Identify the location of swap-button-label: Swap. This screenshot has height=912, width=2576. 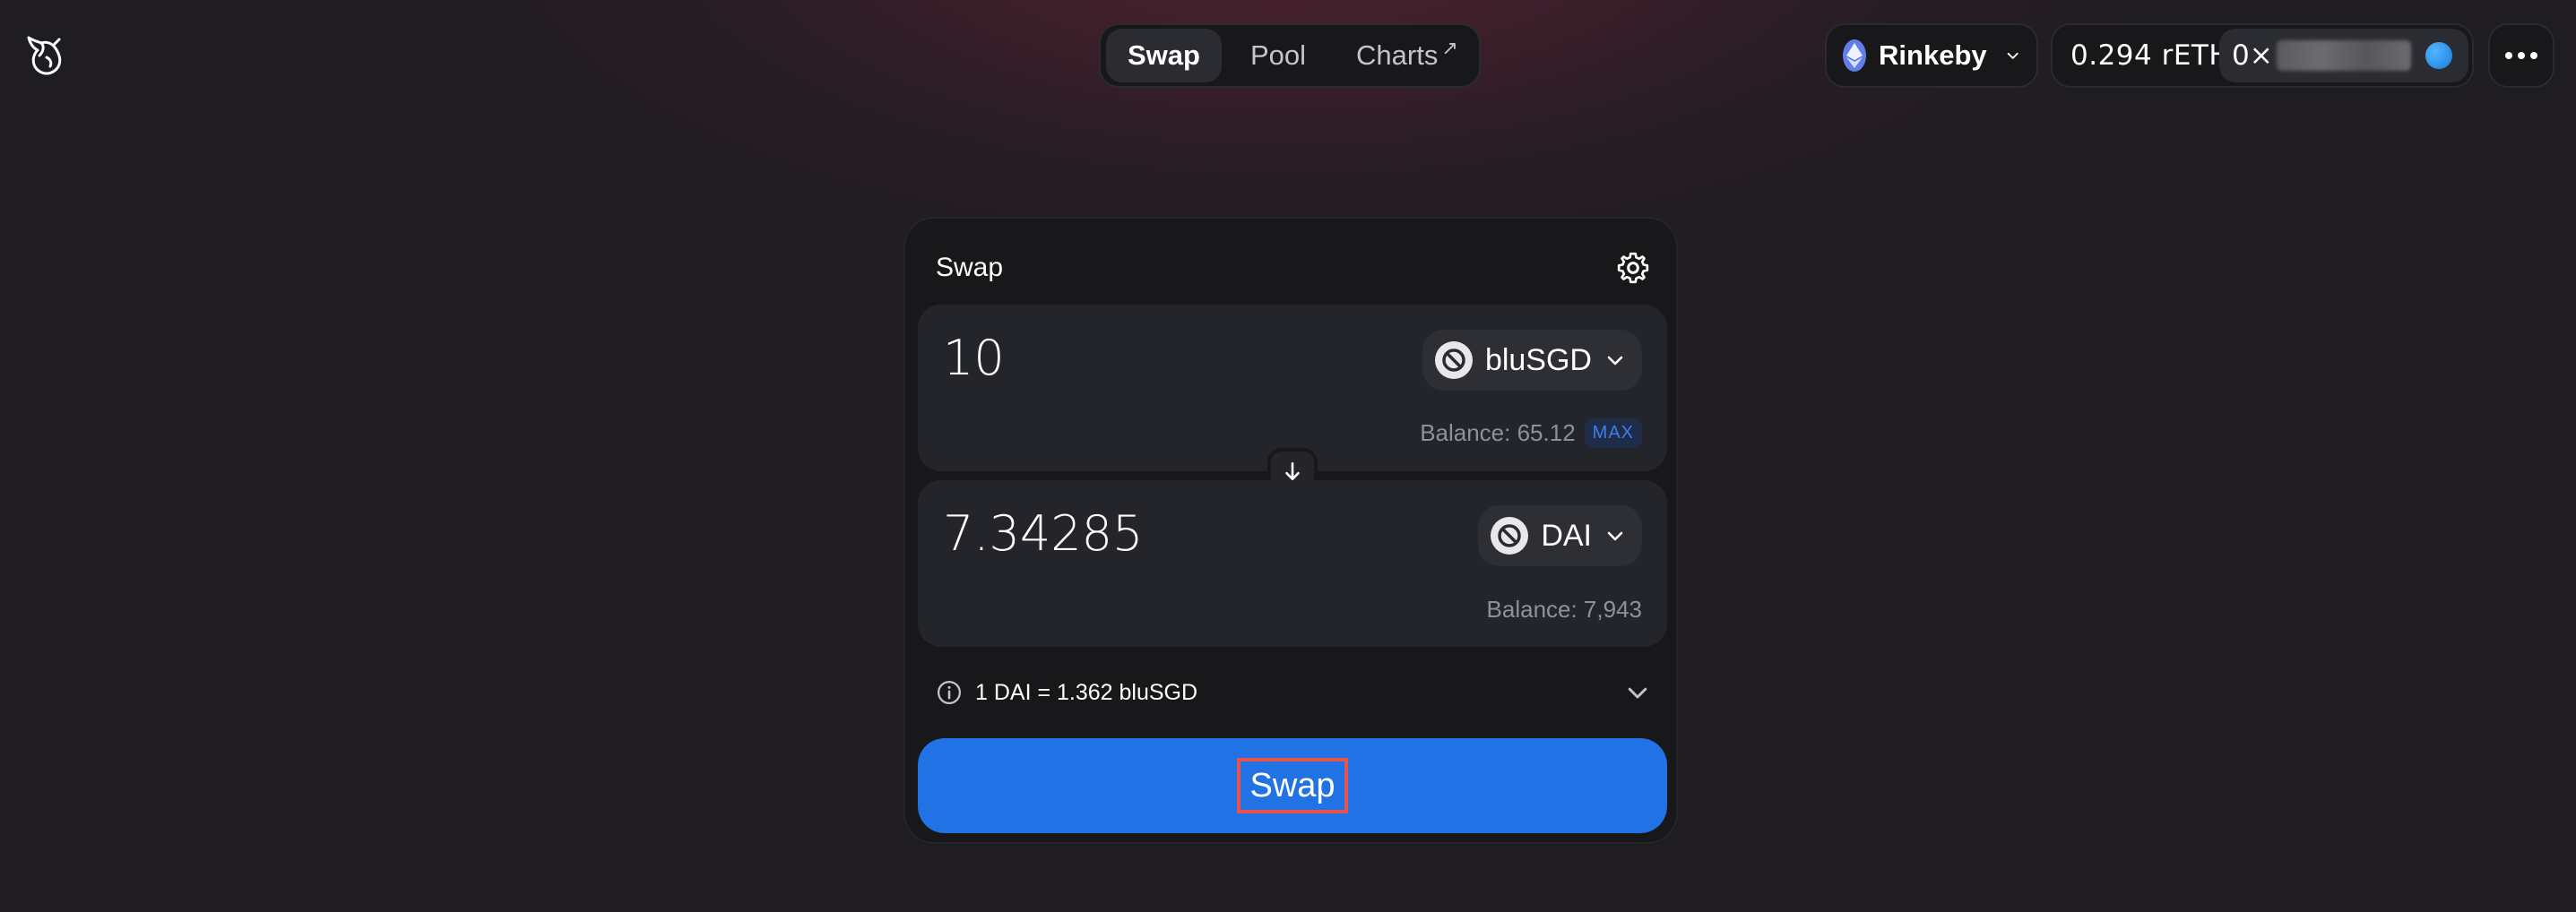
(1292, 785).